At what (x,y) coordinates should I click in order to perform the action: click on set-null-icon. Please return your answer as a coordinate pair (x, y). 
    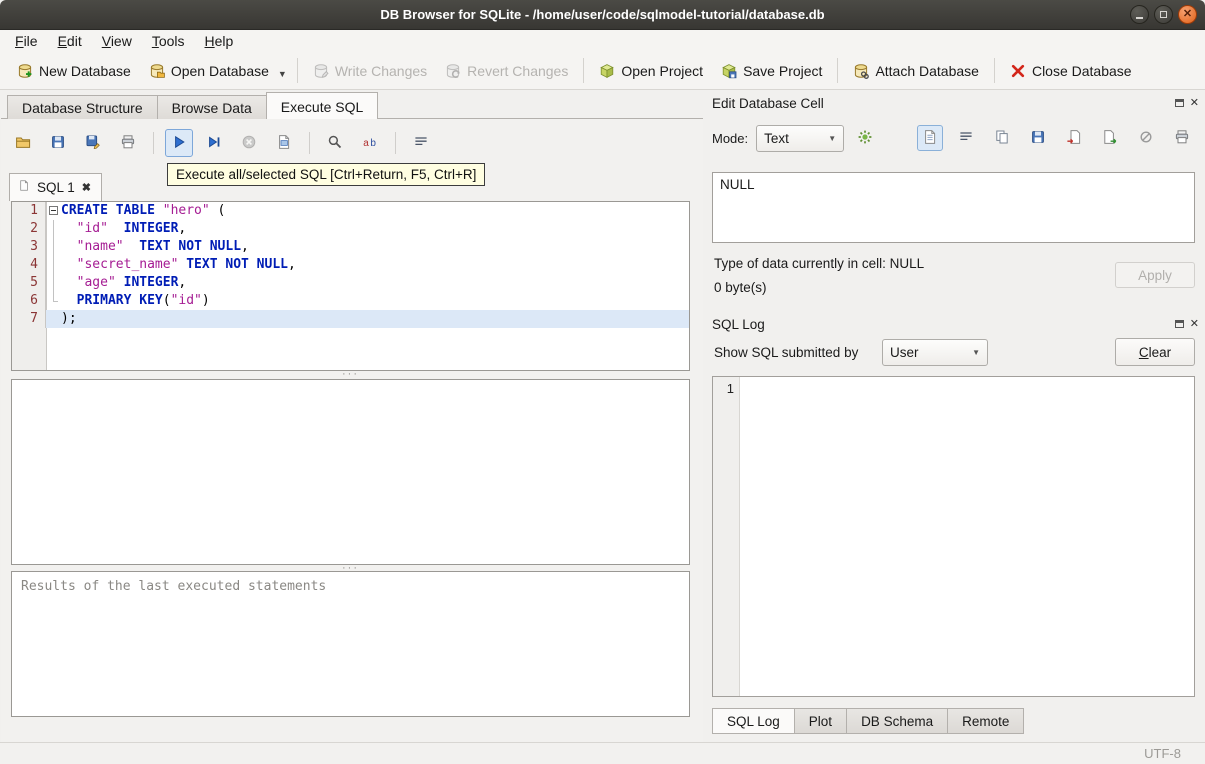
    Looking at the image, I should click on (1146, 138).